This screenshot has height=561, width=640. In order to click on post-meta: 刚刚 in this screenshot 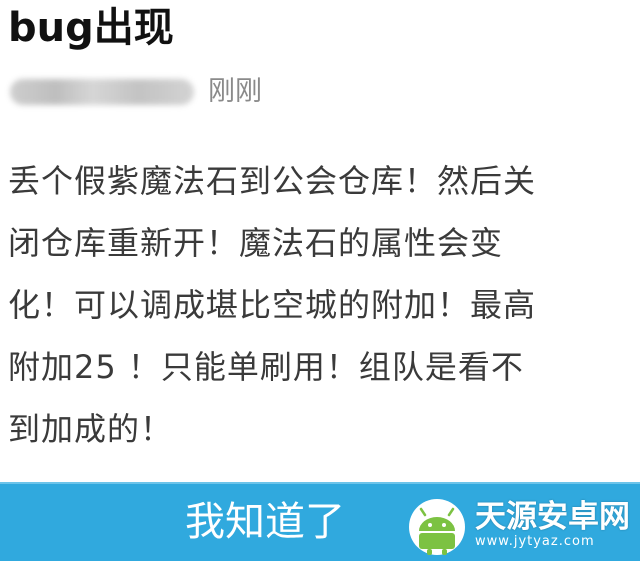, I will do `click(136, 92)`.